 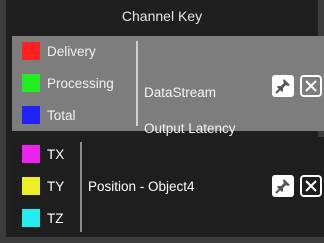 What do you see at coordinates (71, 51) in the screenshot?
I see `legend-label: Delivery` at bounding box center [71, 51].